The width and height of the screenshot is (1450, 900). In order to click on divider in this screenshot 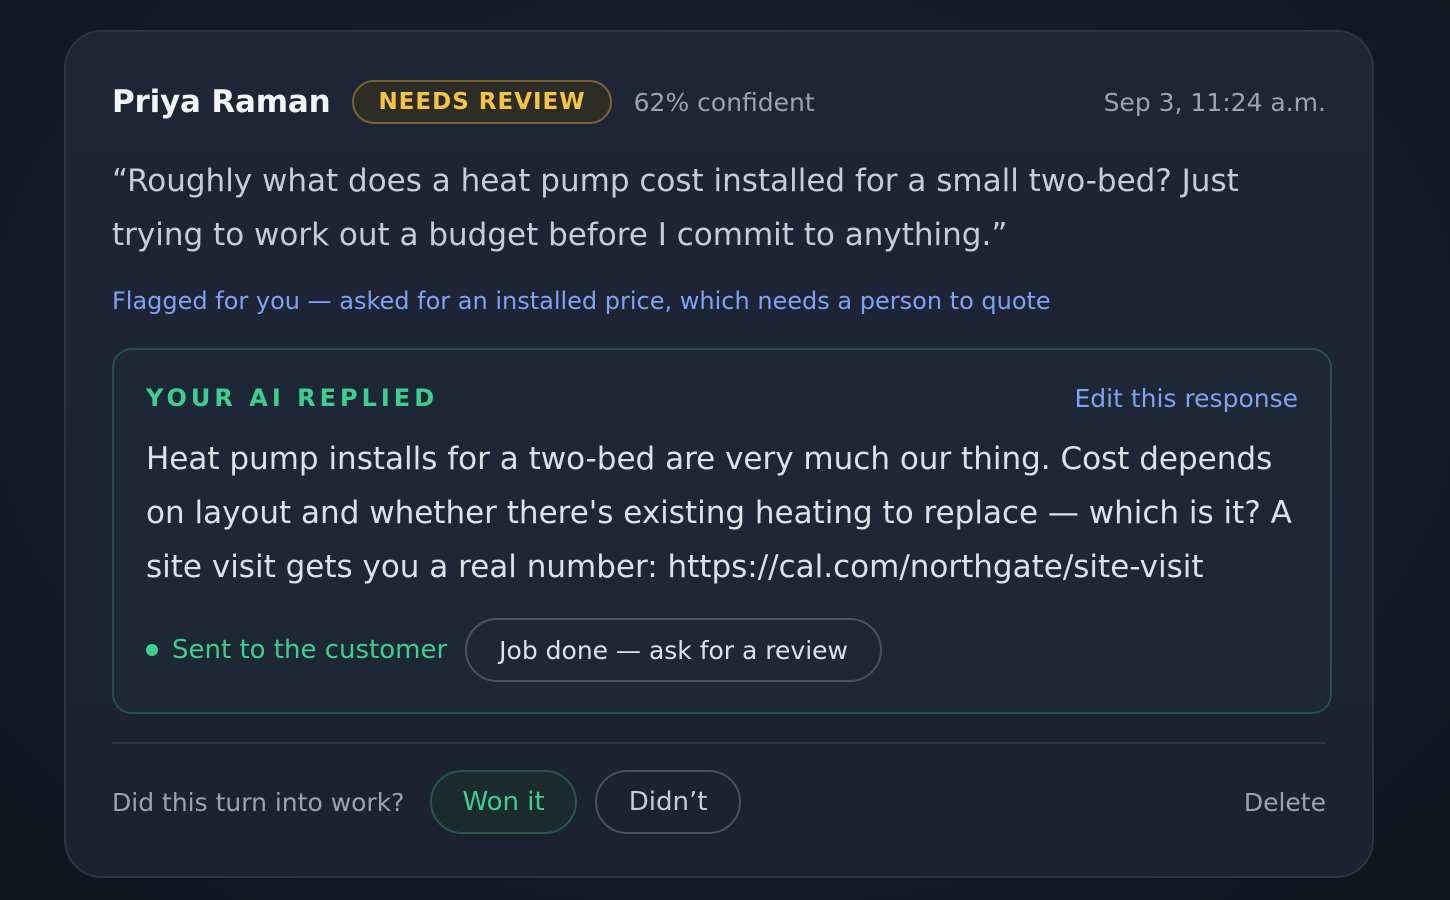, I will do `click(719, 743)`.